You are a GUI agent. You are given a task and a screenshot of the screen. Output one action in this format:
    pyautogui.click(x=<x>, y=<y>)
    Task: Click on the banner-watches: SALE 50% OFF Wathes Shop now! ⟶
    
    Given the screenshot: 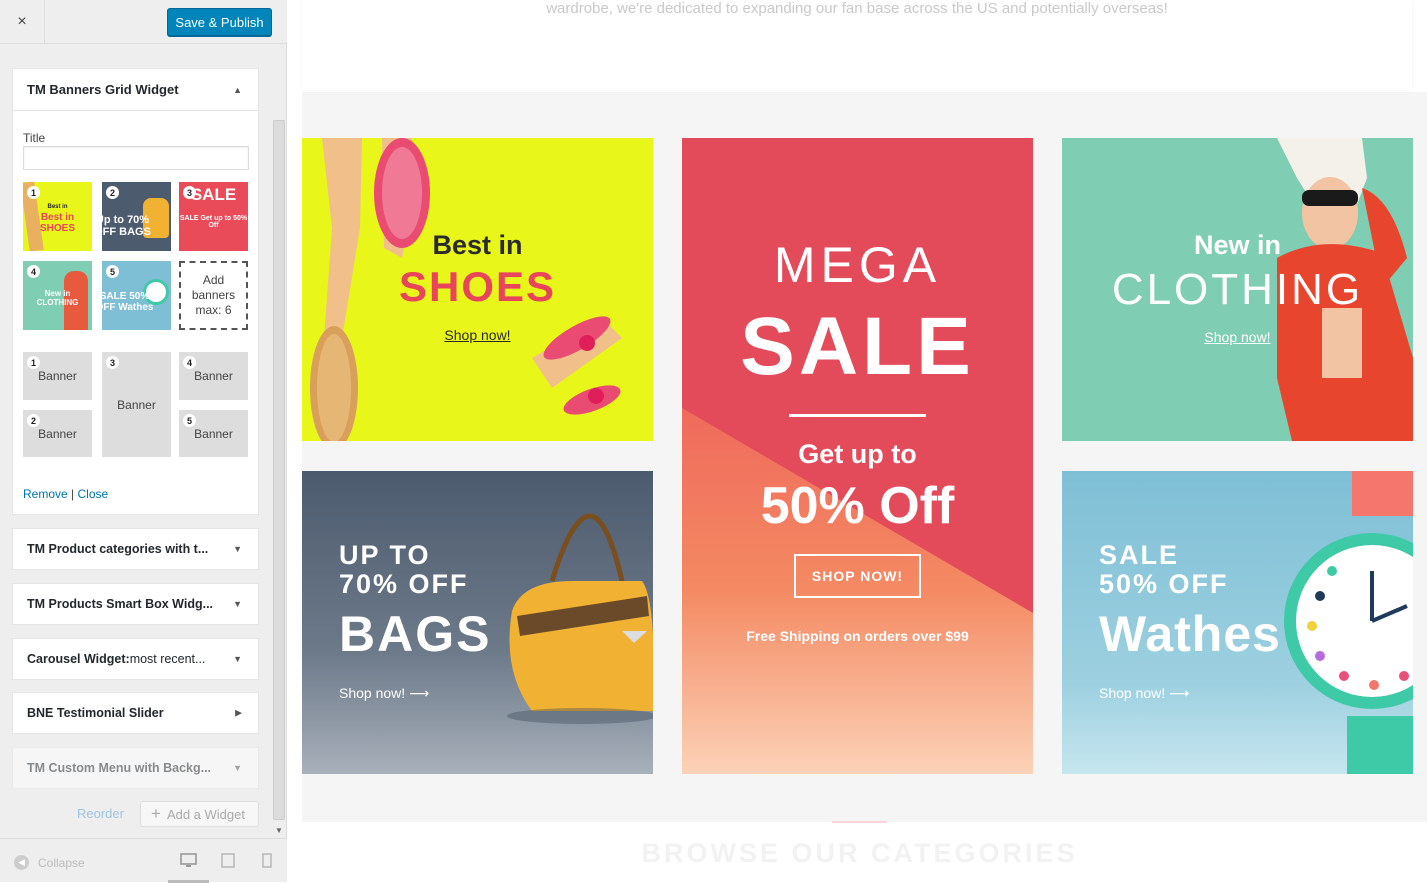 What is the action you would take?
    pyautogui.click(x=1237, y=622)
    